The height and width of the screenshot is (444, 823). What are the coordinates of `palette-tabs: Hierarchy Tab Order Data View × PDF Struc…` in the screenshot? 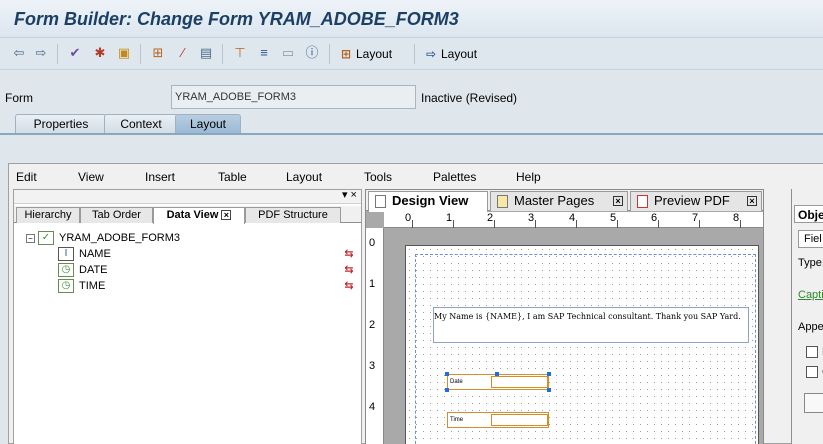 It's located at (187, 215).